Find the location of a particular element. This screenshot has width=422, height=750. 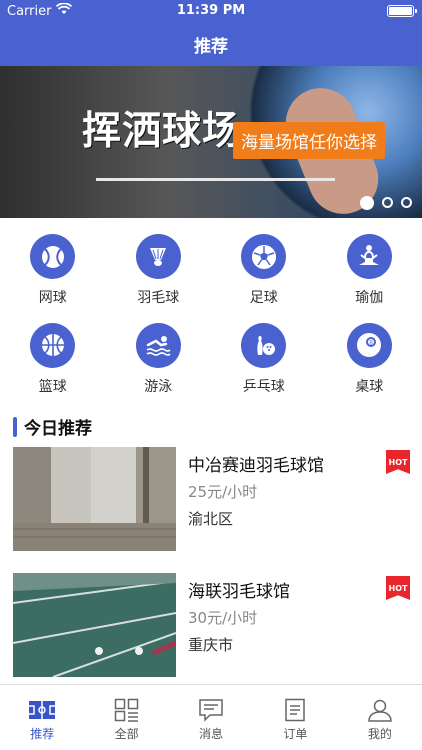

category-swimming: 游泳 is located at coordinates (159, 361).